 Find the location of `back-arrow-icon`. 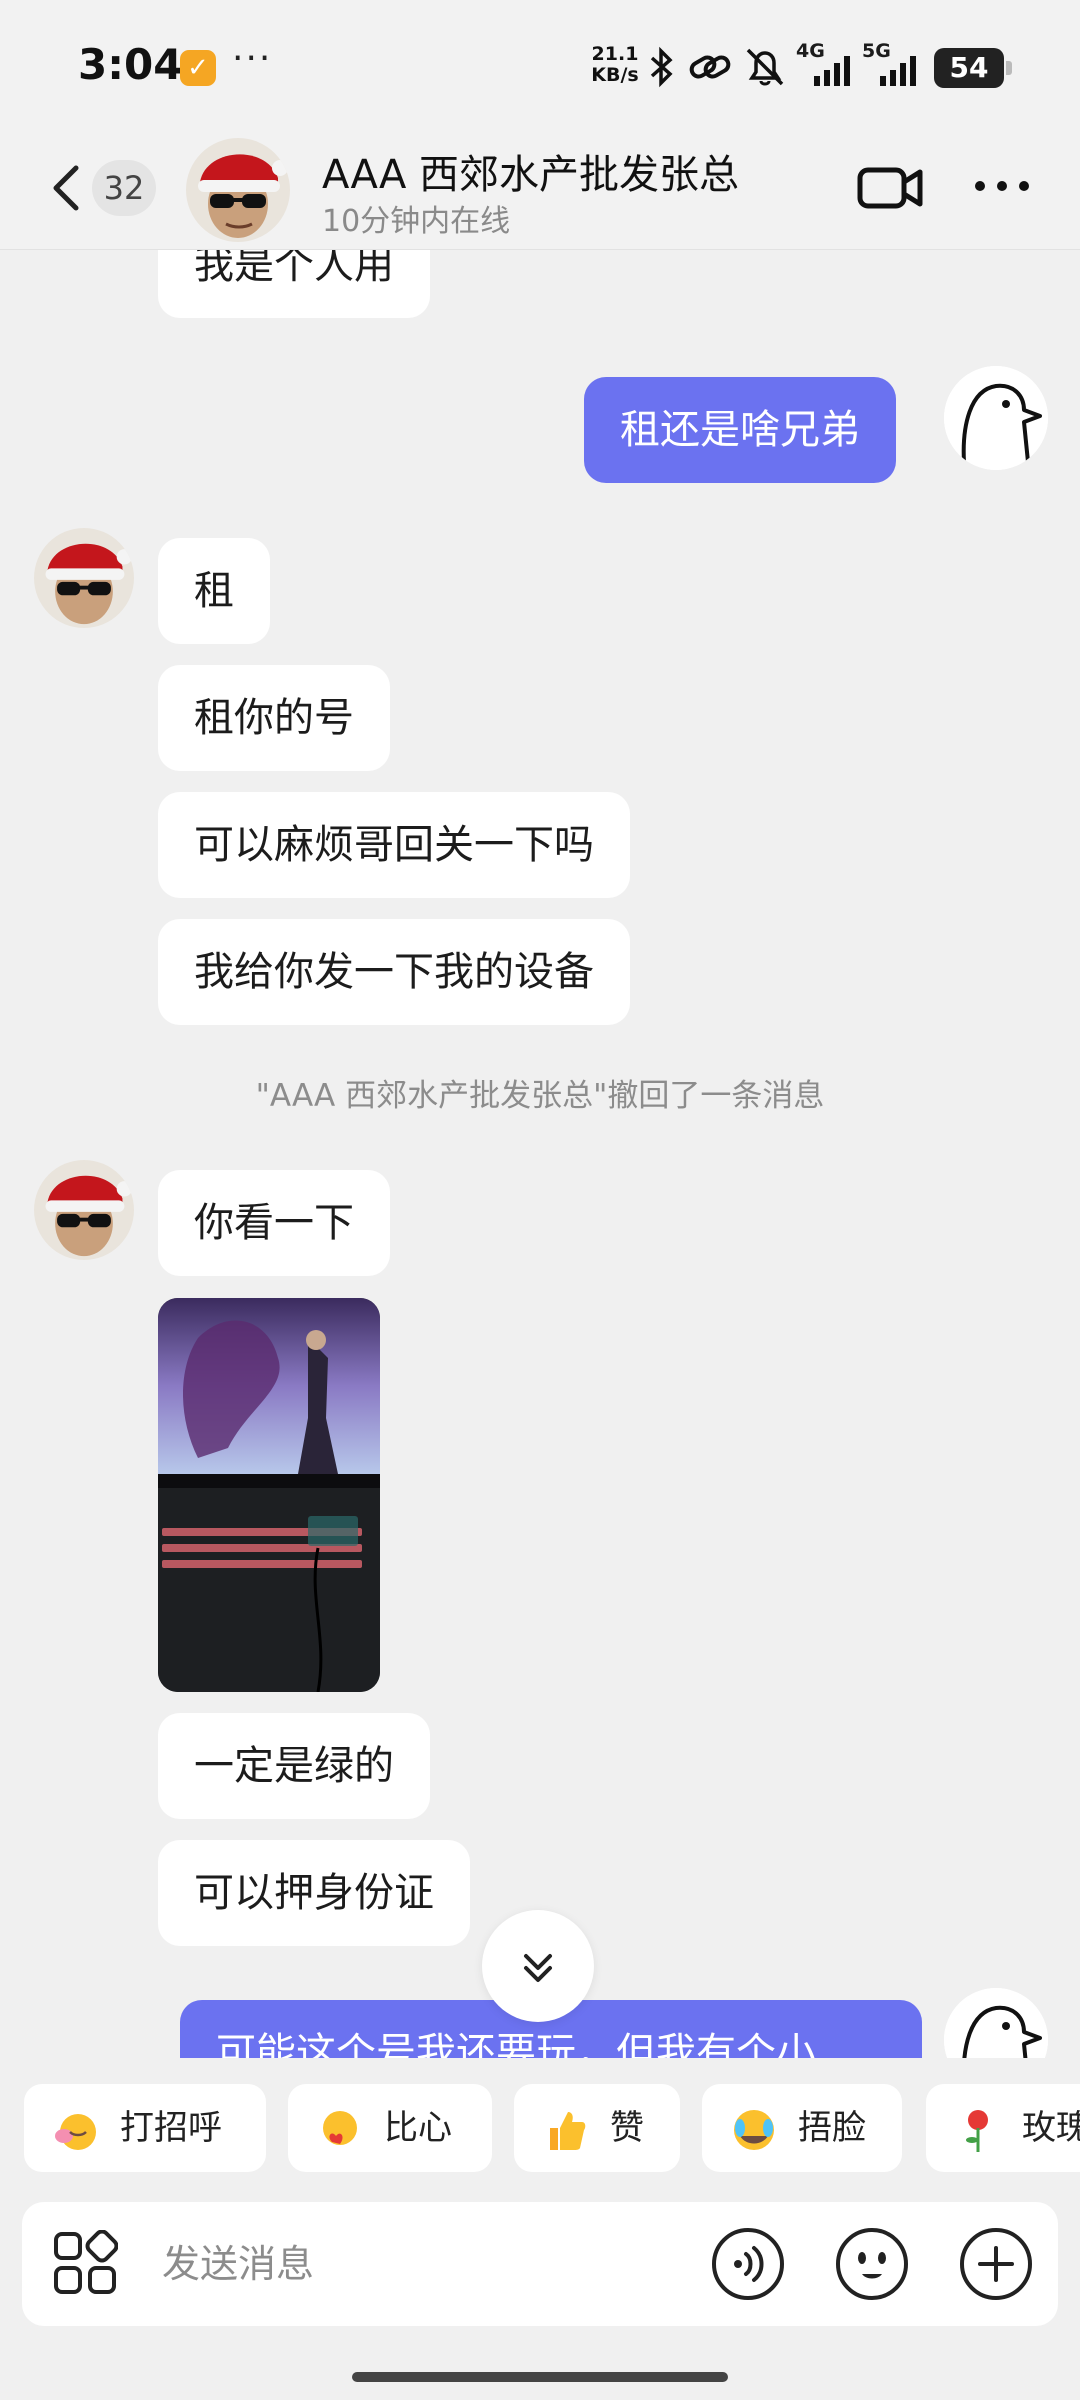

back-arrow-icon is located at coordinates (66, 188).